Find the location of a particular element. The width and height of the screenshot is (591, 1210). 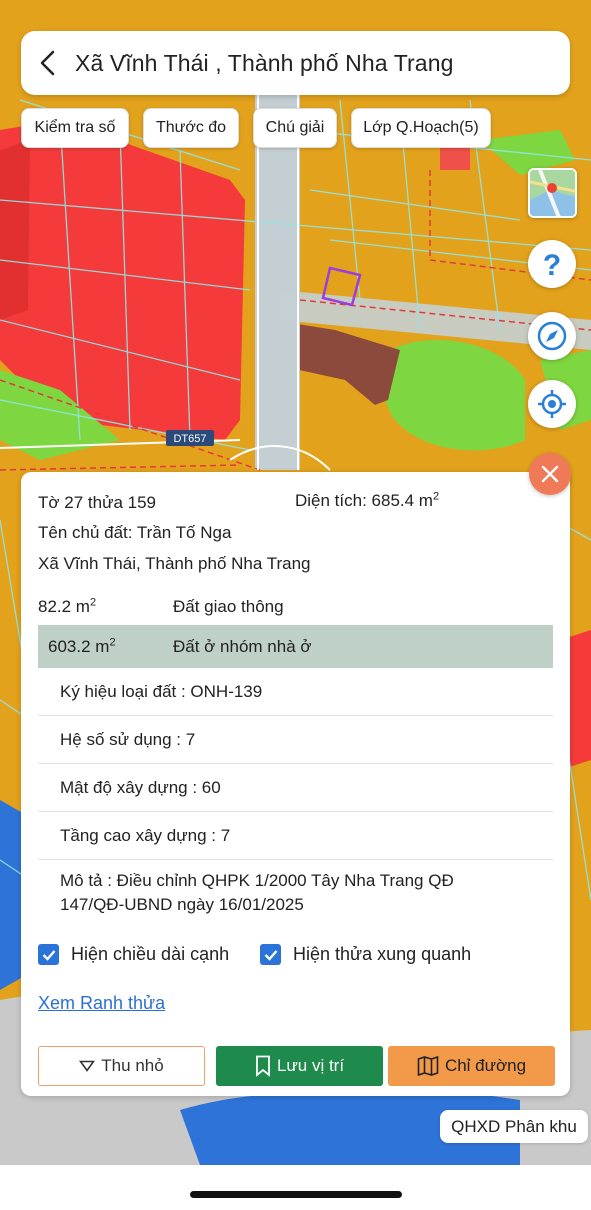

view-parcel-boundary-link: Xem Ranh thửa is located at coordinates (101, 1003).